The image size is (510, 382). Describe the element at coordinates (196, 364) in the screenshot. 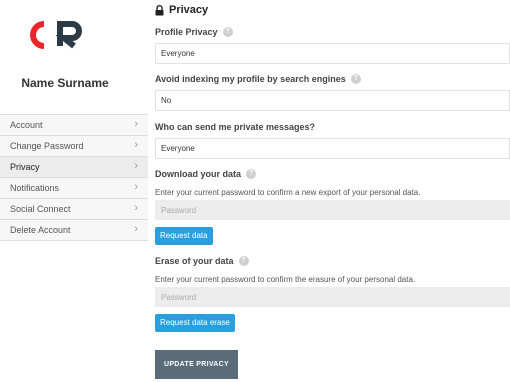

I see `update-privacy-button: UPDATE PRIVACY` at that location.